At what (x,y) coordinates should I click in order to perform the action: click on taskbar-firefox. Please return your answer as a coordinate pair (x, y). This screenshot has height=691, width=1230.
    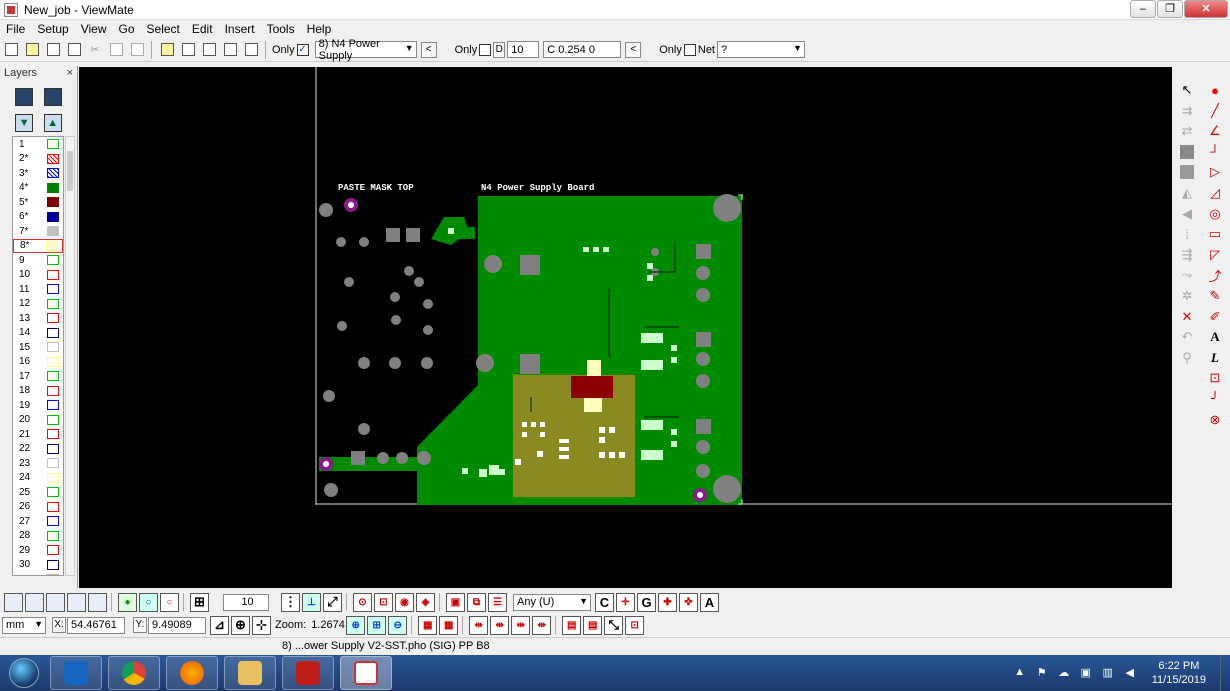
    Looking at the image, I should click on (192, 673).